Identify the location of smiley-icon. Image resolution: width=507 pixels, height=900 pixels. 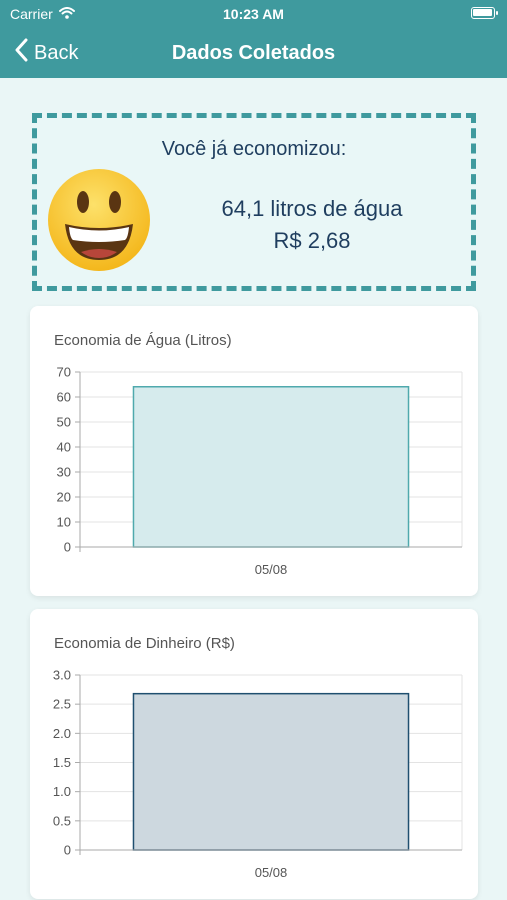
(99, 222).